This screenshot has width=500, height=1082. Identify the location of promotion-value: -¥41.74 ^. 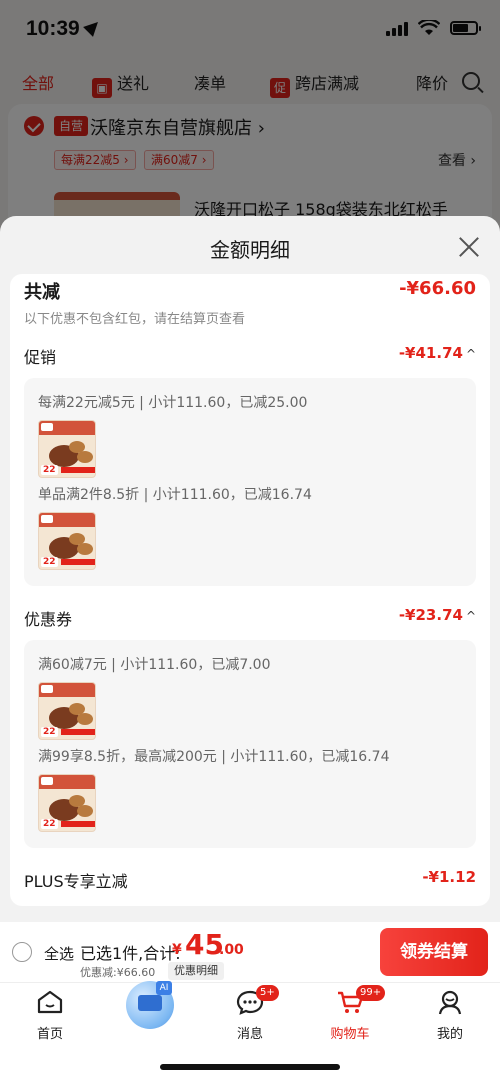
(437, 353).